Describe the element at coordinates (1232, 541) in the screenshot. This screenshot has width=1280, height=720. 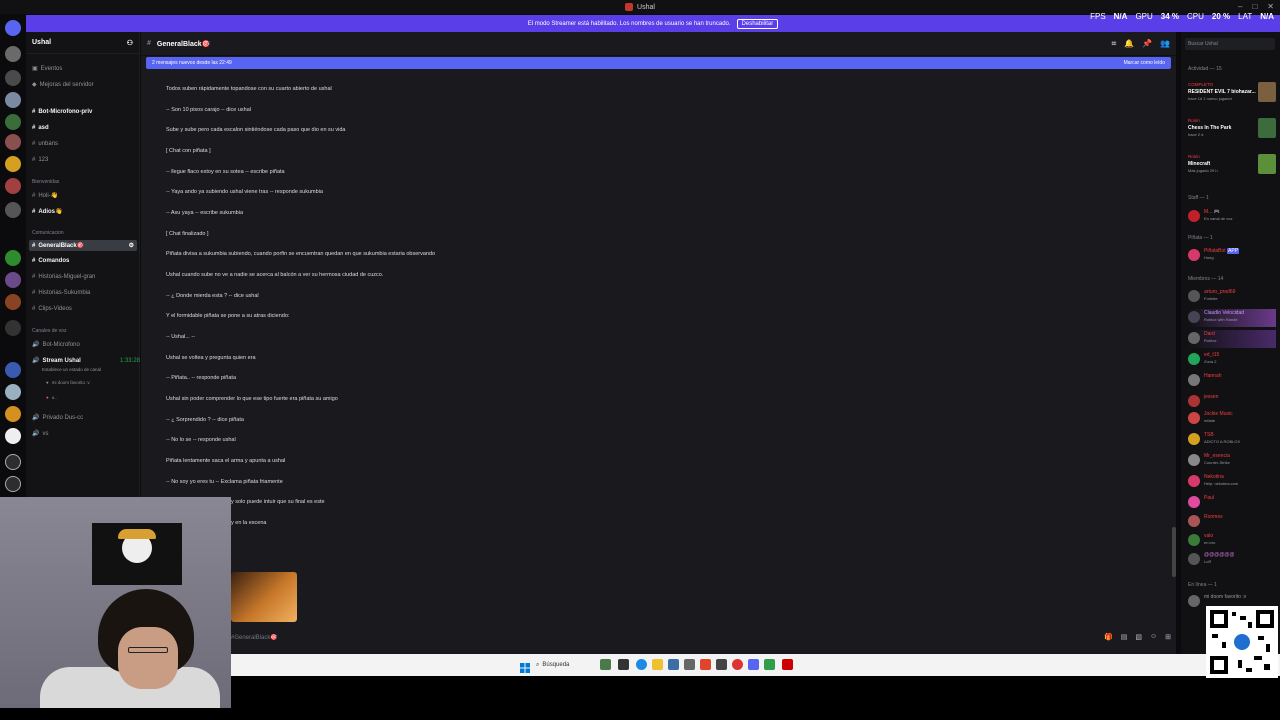
I see `member-row: valo en bro` at that location.